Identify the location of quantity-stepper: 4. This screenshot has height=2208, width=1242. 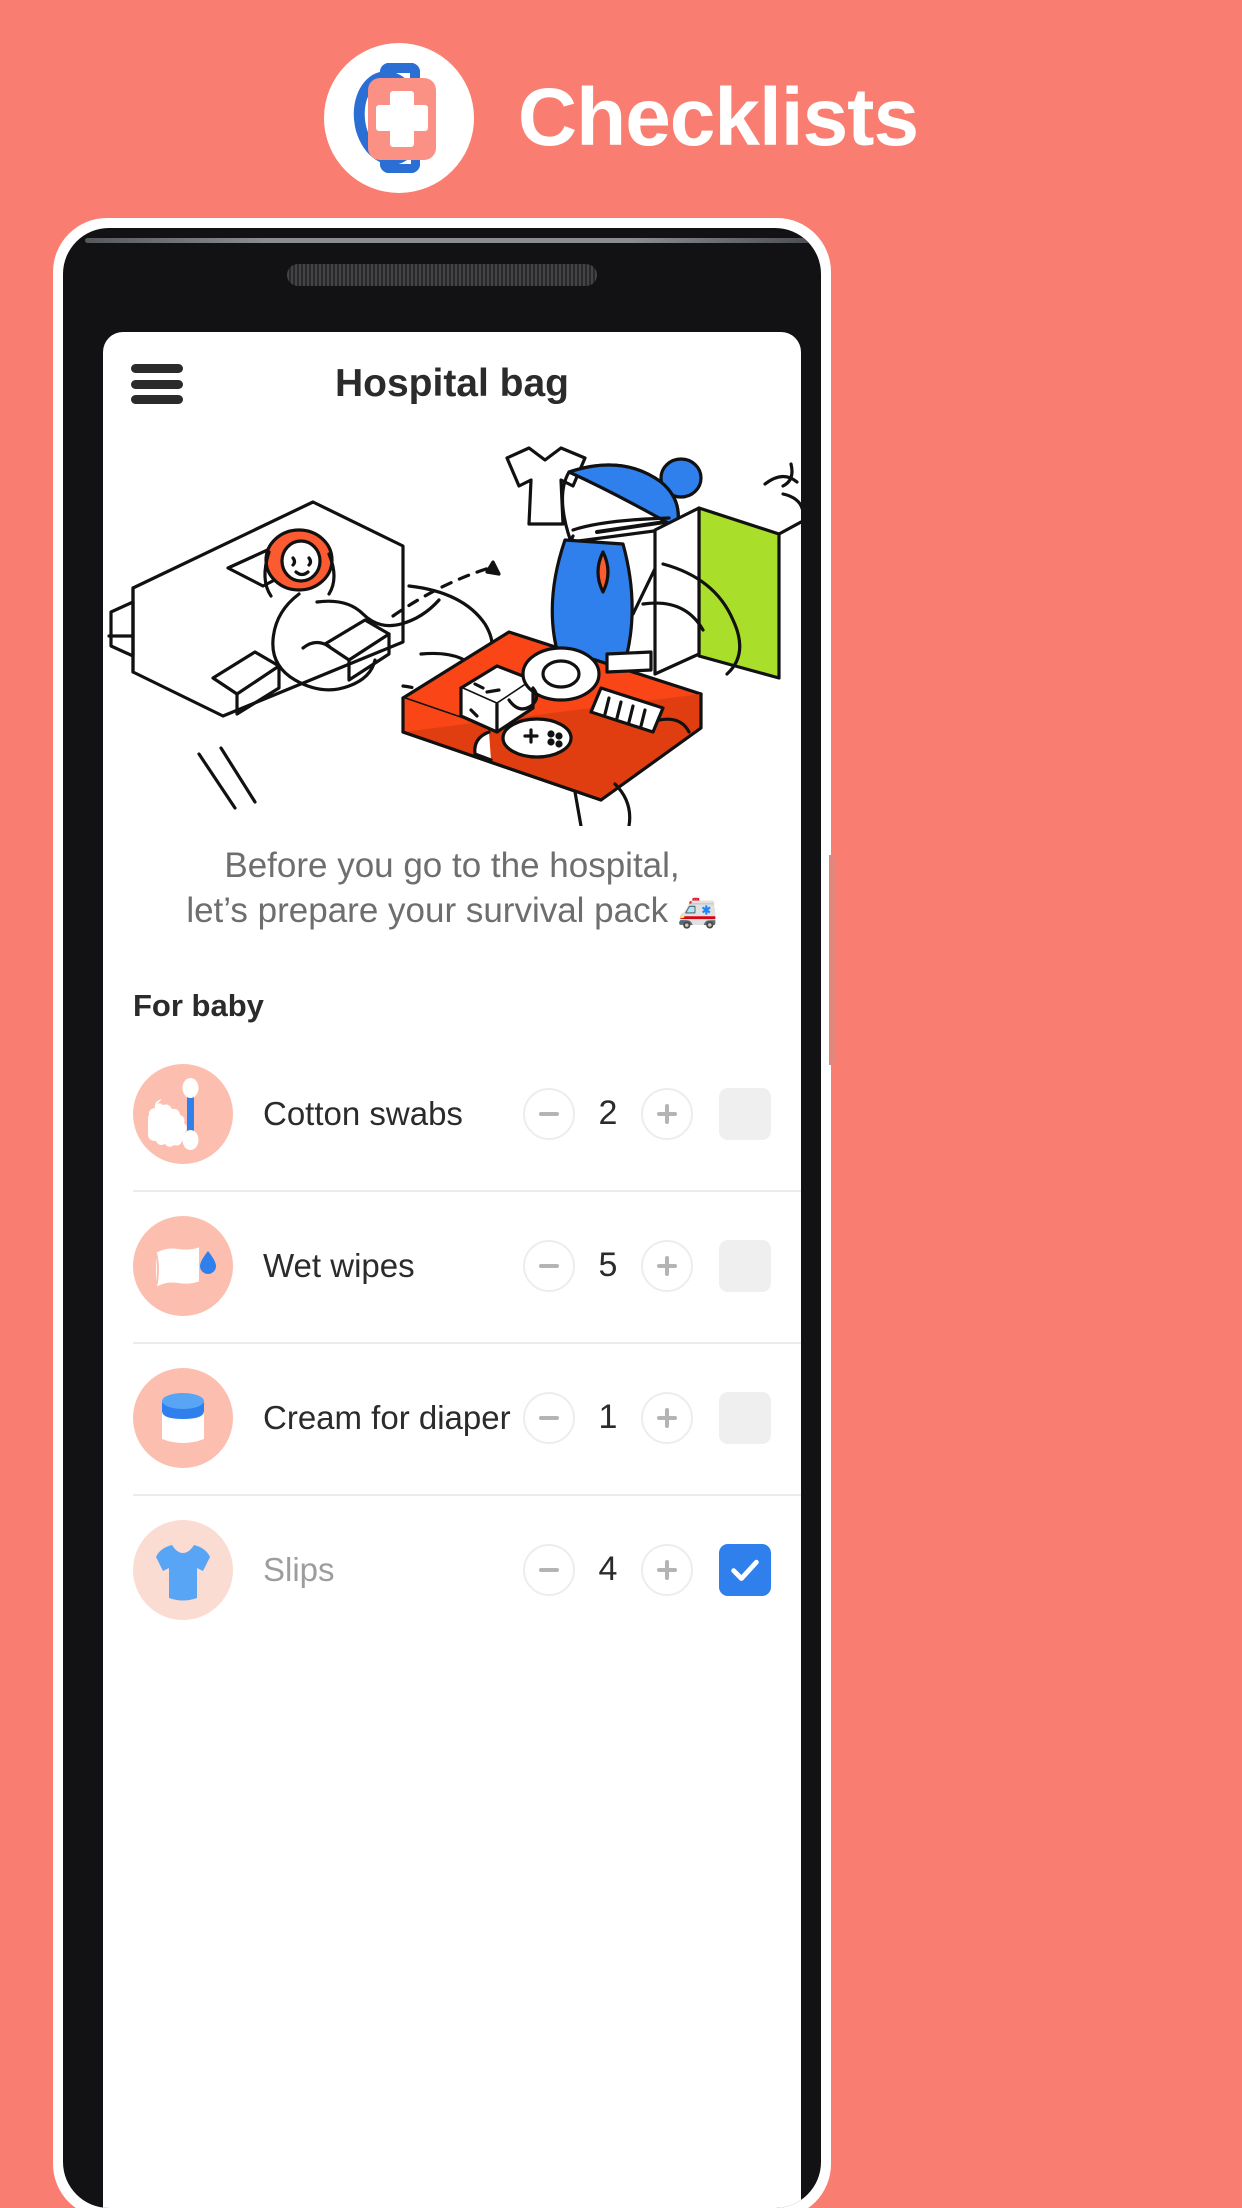
(608, 1569).